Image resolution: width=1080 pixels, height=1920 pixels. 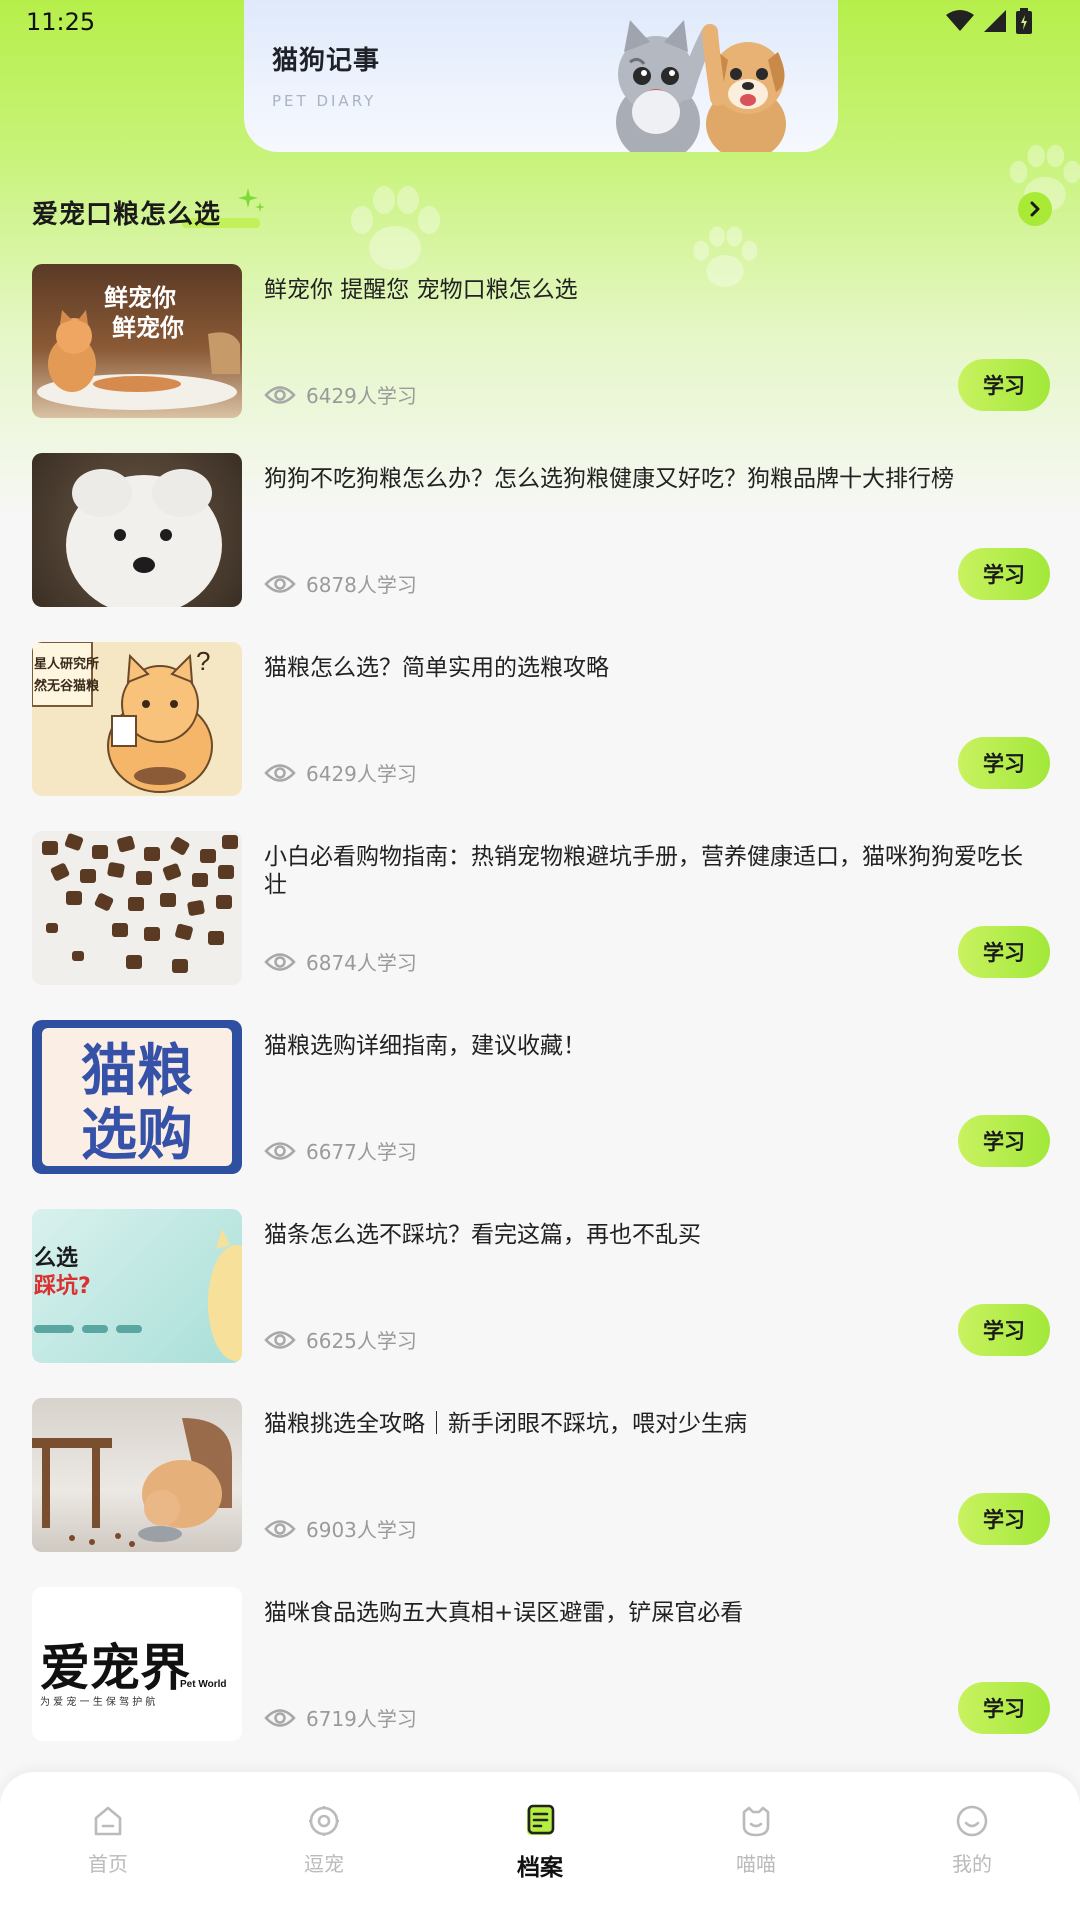 I want to click on article-title: 狗狗不吃狗粮怎么办？怎么选狗粮健康又好吃？狗粮品牌十大排行榜, so click(x=654, y=479).